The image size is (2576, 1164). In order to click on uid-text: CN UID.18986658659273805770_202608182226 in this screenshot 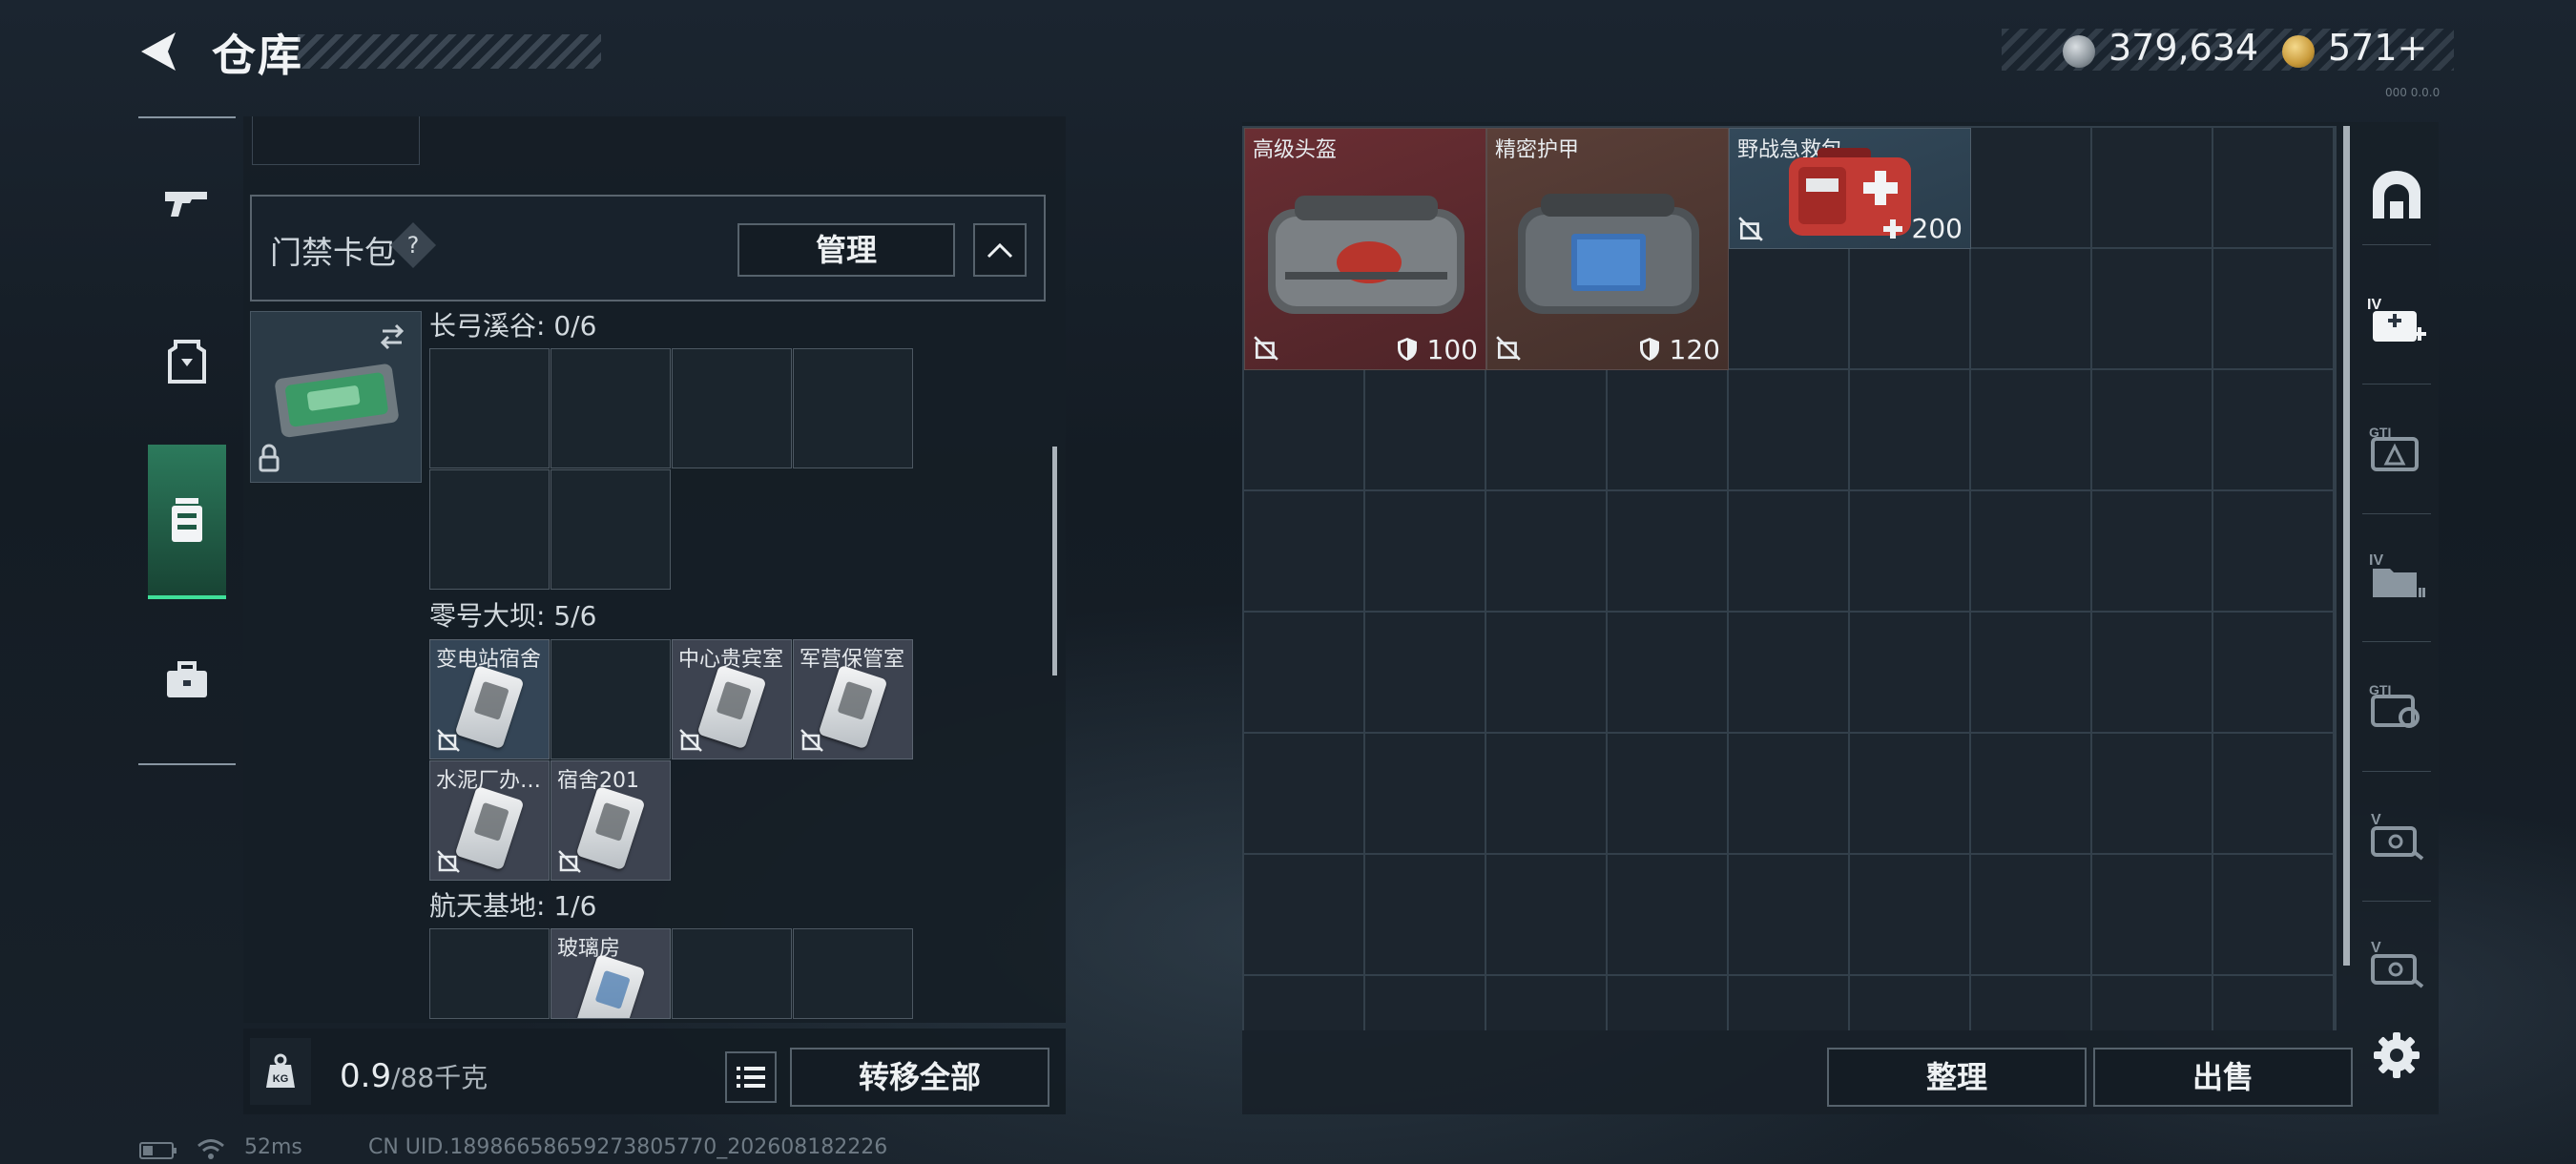, I will do `click(628, 1147)`.